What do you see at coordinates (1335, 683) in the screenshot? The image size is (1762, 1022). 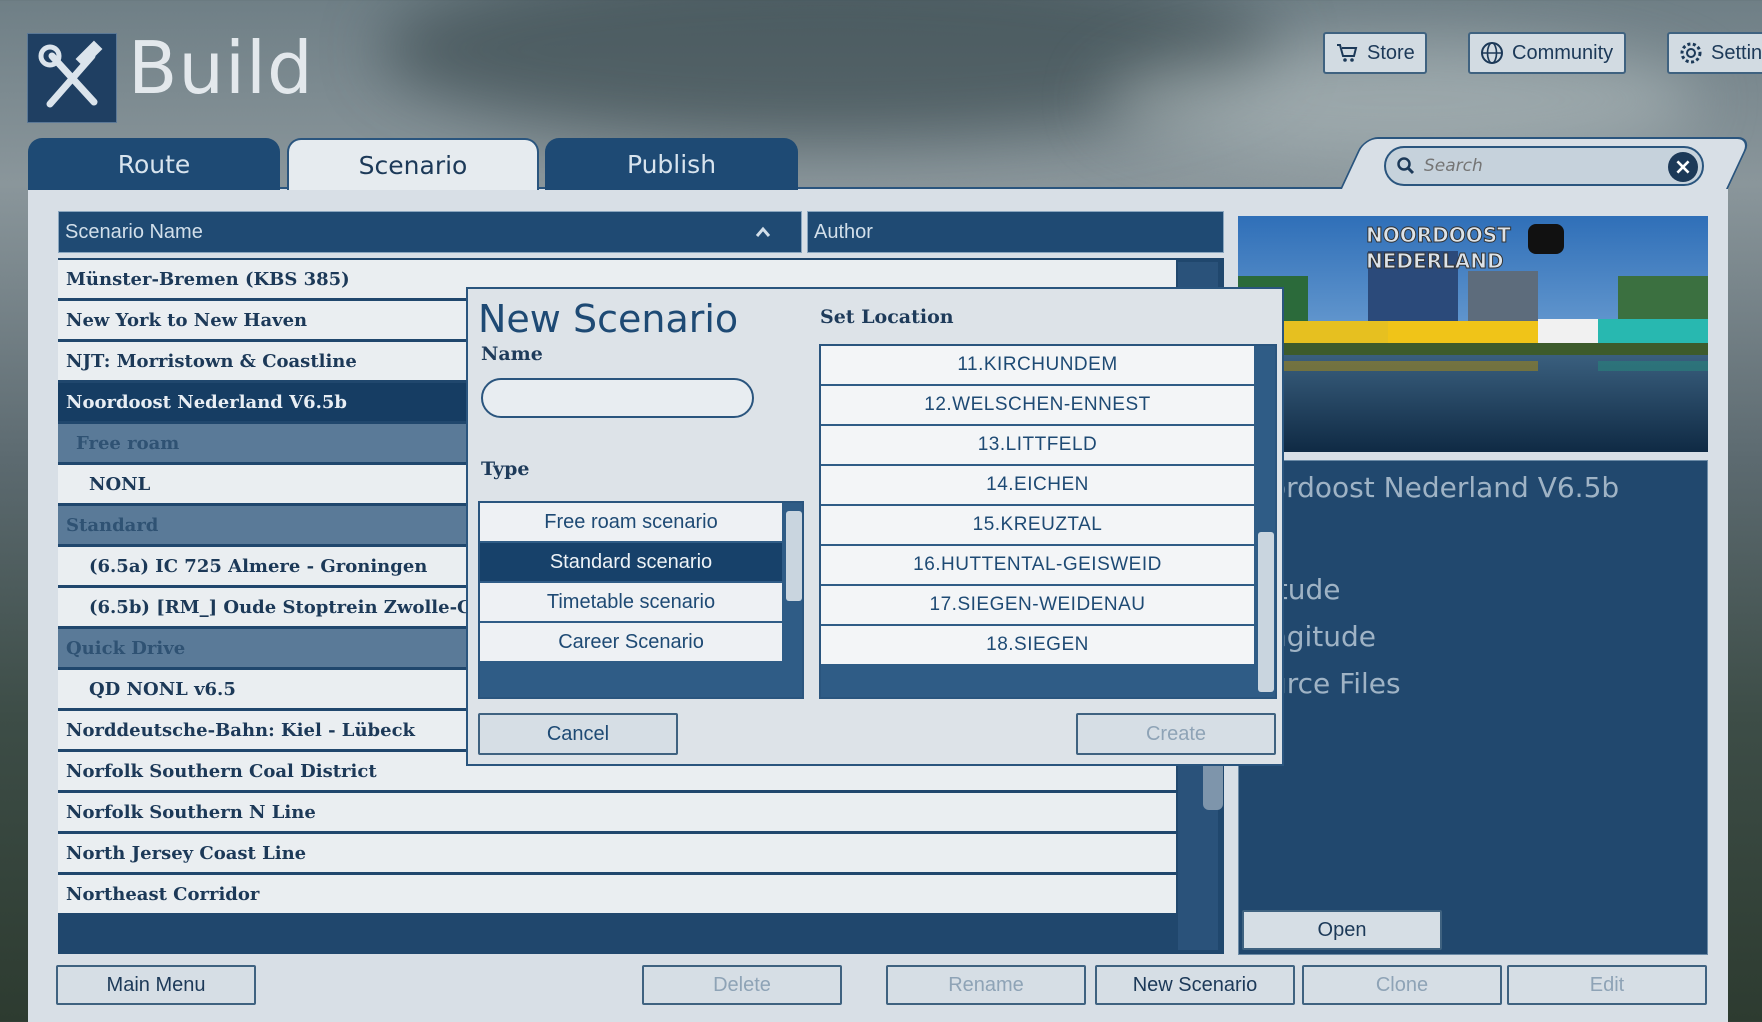 I see `source-files-label: urce Files` at bounding box center [1335, 683].